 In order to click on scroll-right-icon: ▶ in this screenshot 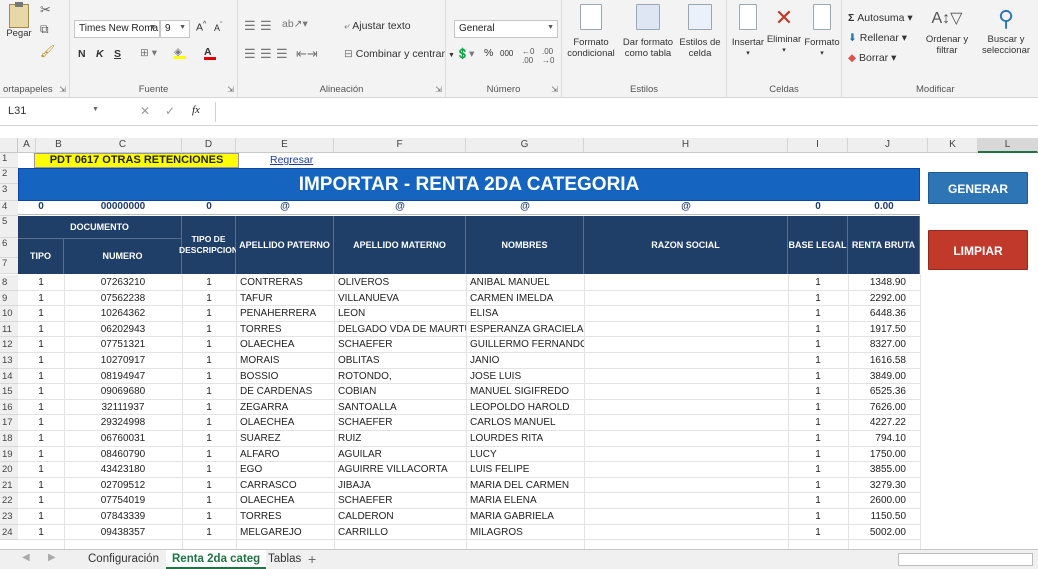, I will do `click(52, 557)`.